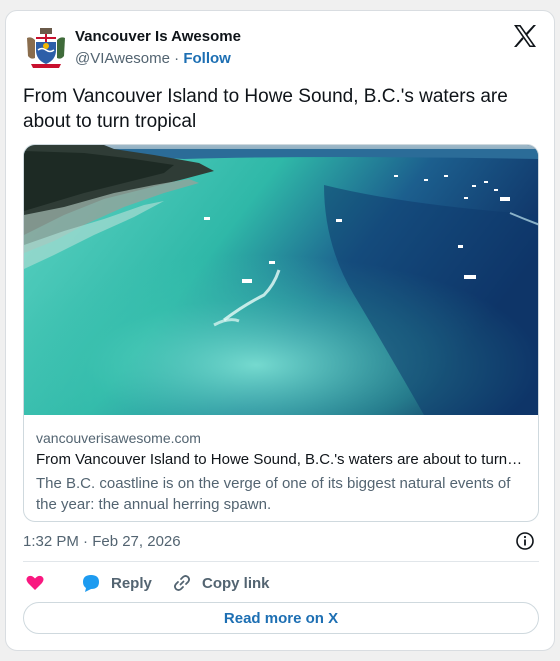 This screenshot has width=560, height=661. What do you see at coordinates (102, 541) in the screenshot?
I see `post-timestamp: 1:32 PM · Feb 27, 2026` at bounding box center [102, 541].